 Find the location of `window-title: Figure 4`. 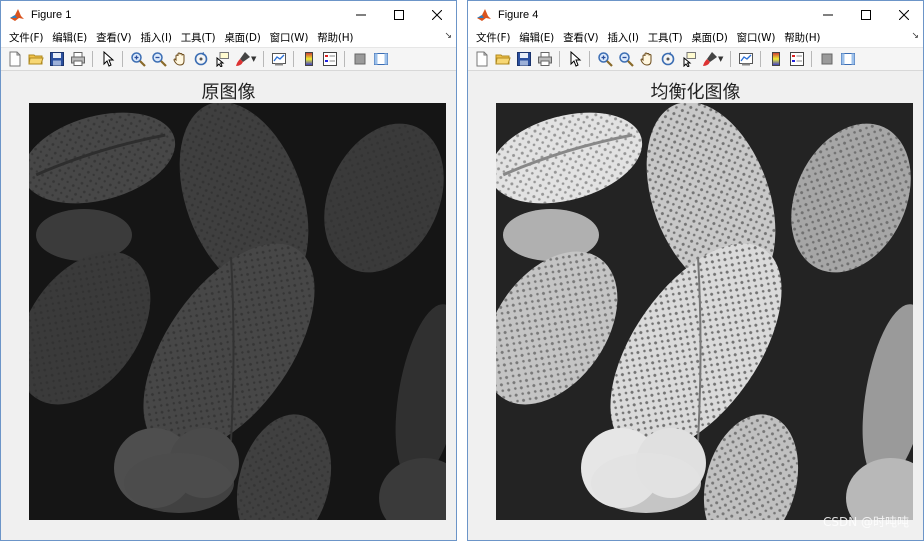

window-title: Figure 4 is located at coordinates (518, 14).